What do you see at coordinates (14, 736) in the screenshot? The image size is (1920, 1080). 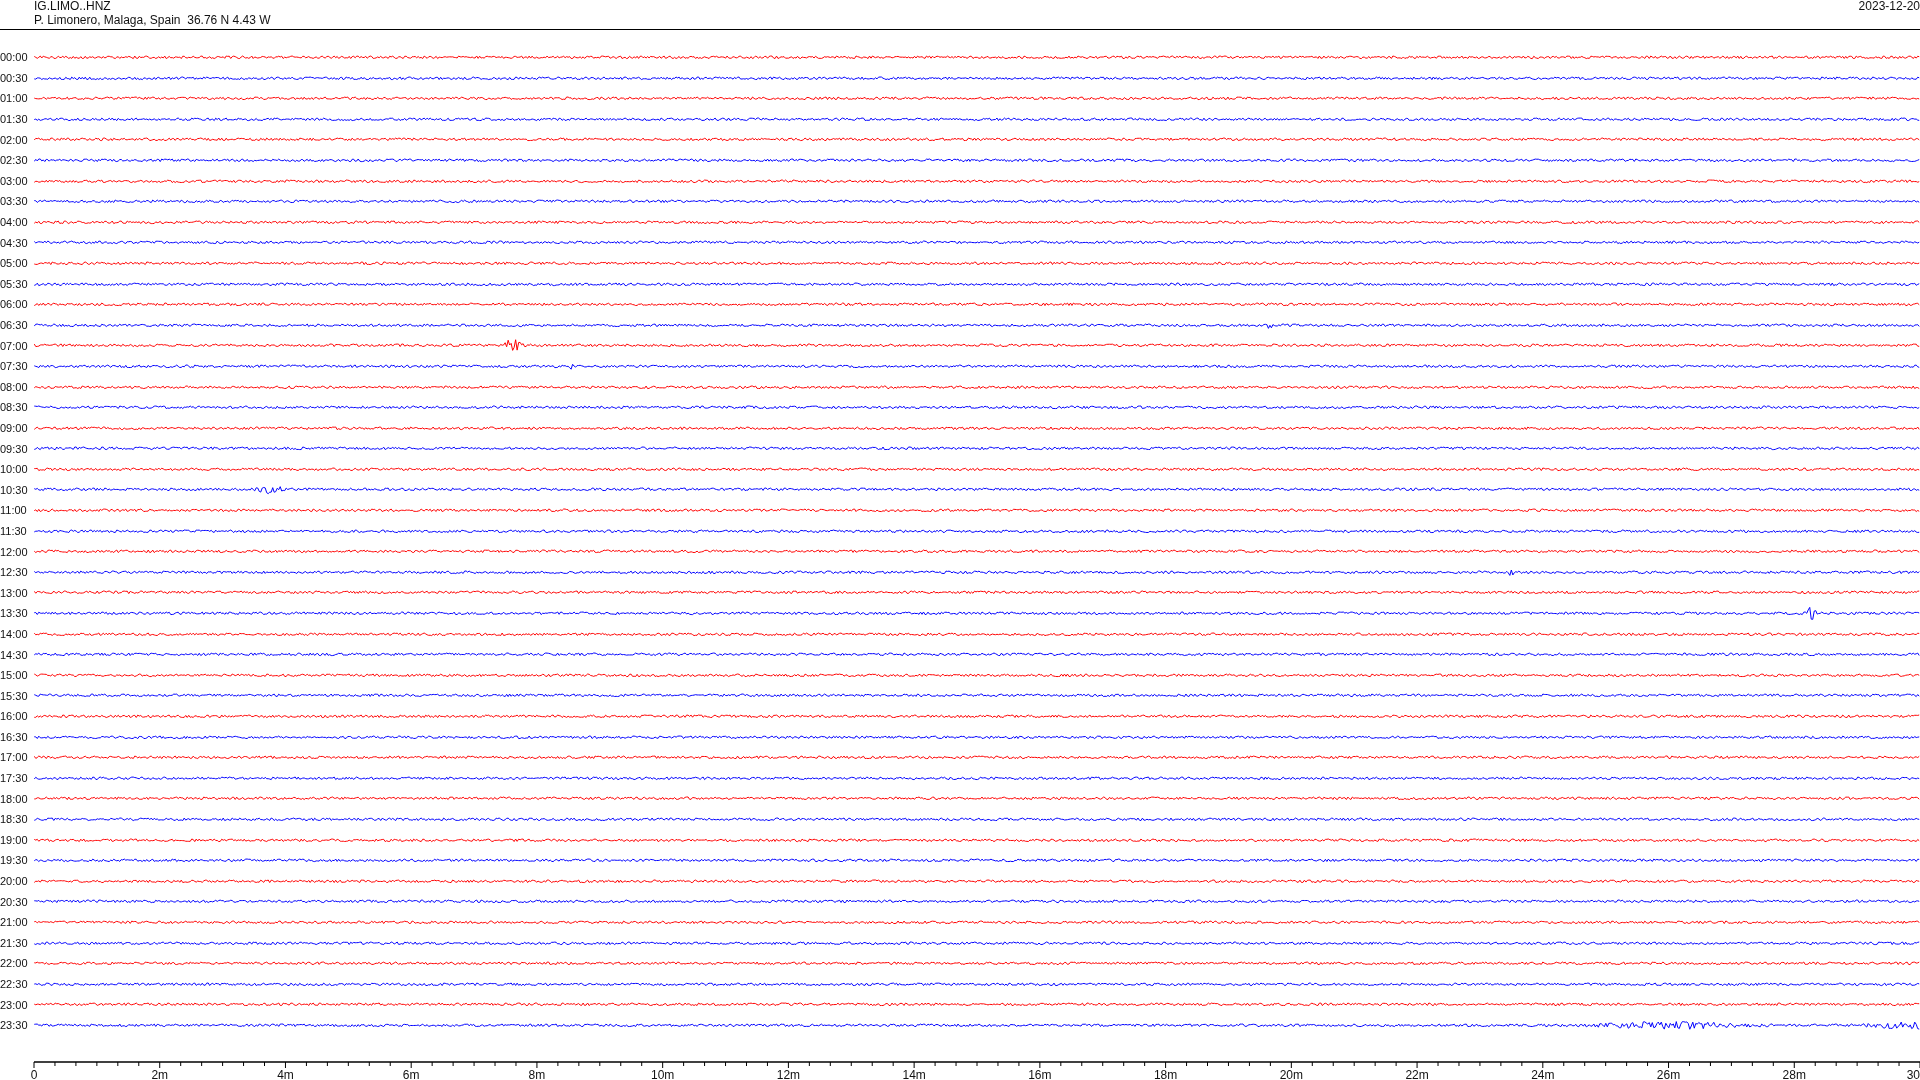 I see `time-label: 16:30` at bounding box center [14, 736].